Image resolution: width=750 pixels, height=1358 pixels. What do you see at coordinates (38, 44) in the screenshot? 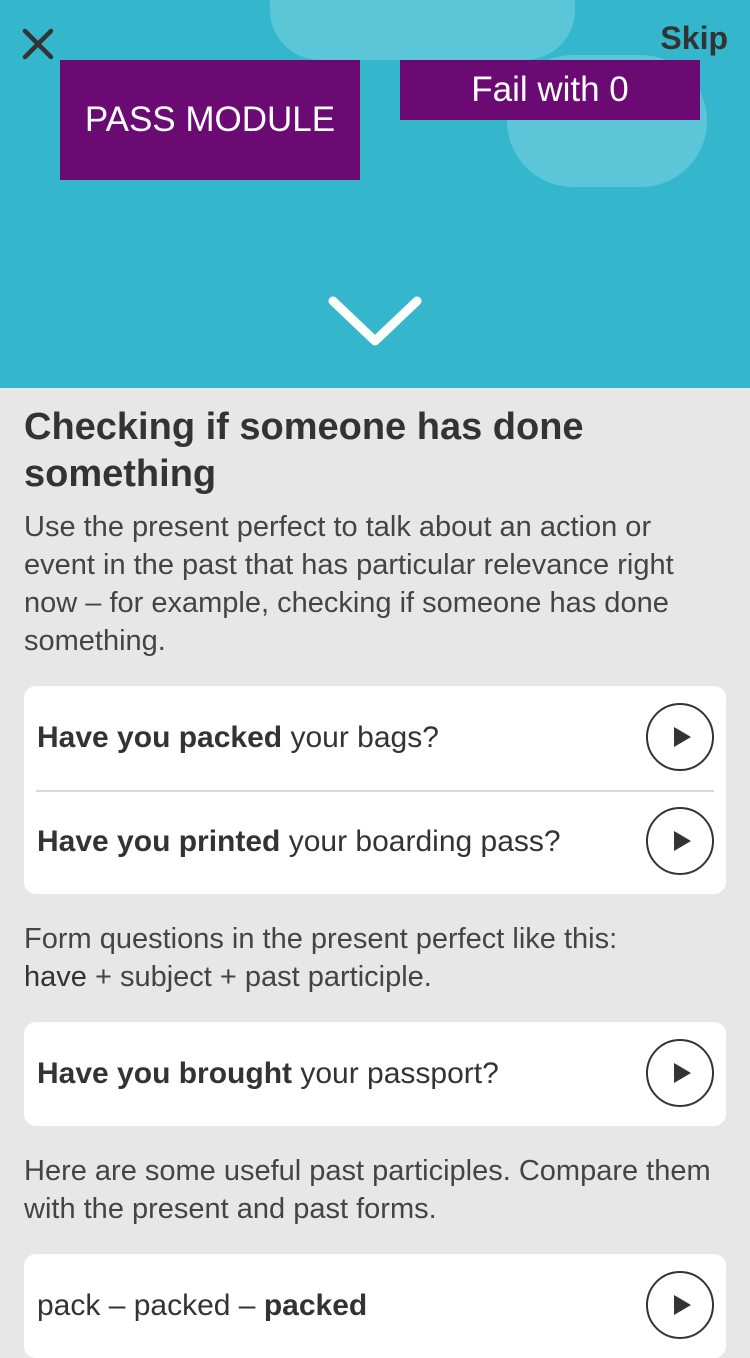
I see `close-icon` at bounding box center [38, 44].